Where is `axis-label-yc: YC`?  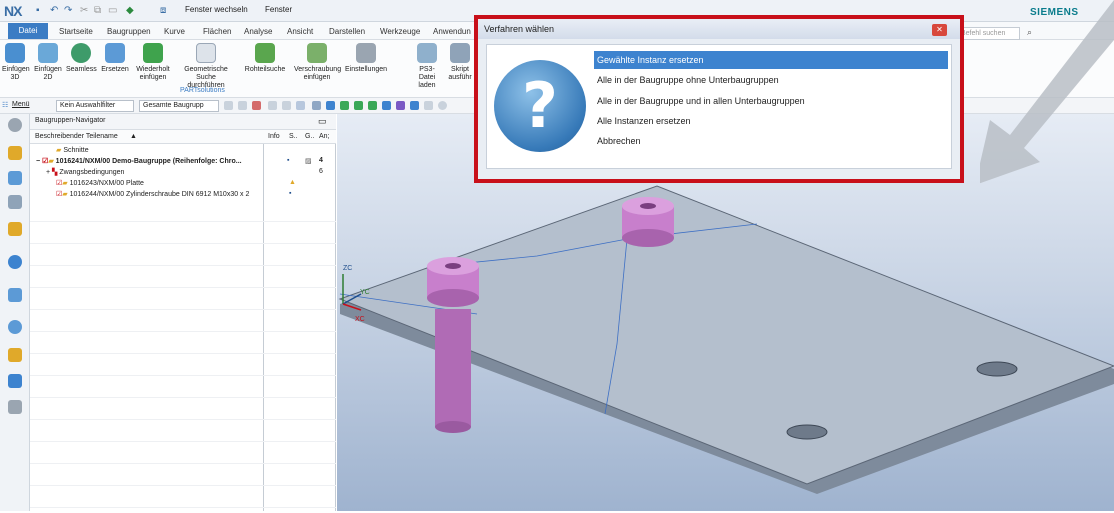
axis-label-yc: YC is located at coordinates (365, 292).